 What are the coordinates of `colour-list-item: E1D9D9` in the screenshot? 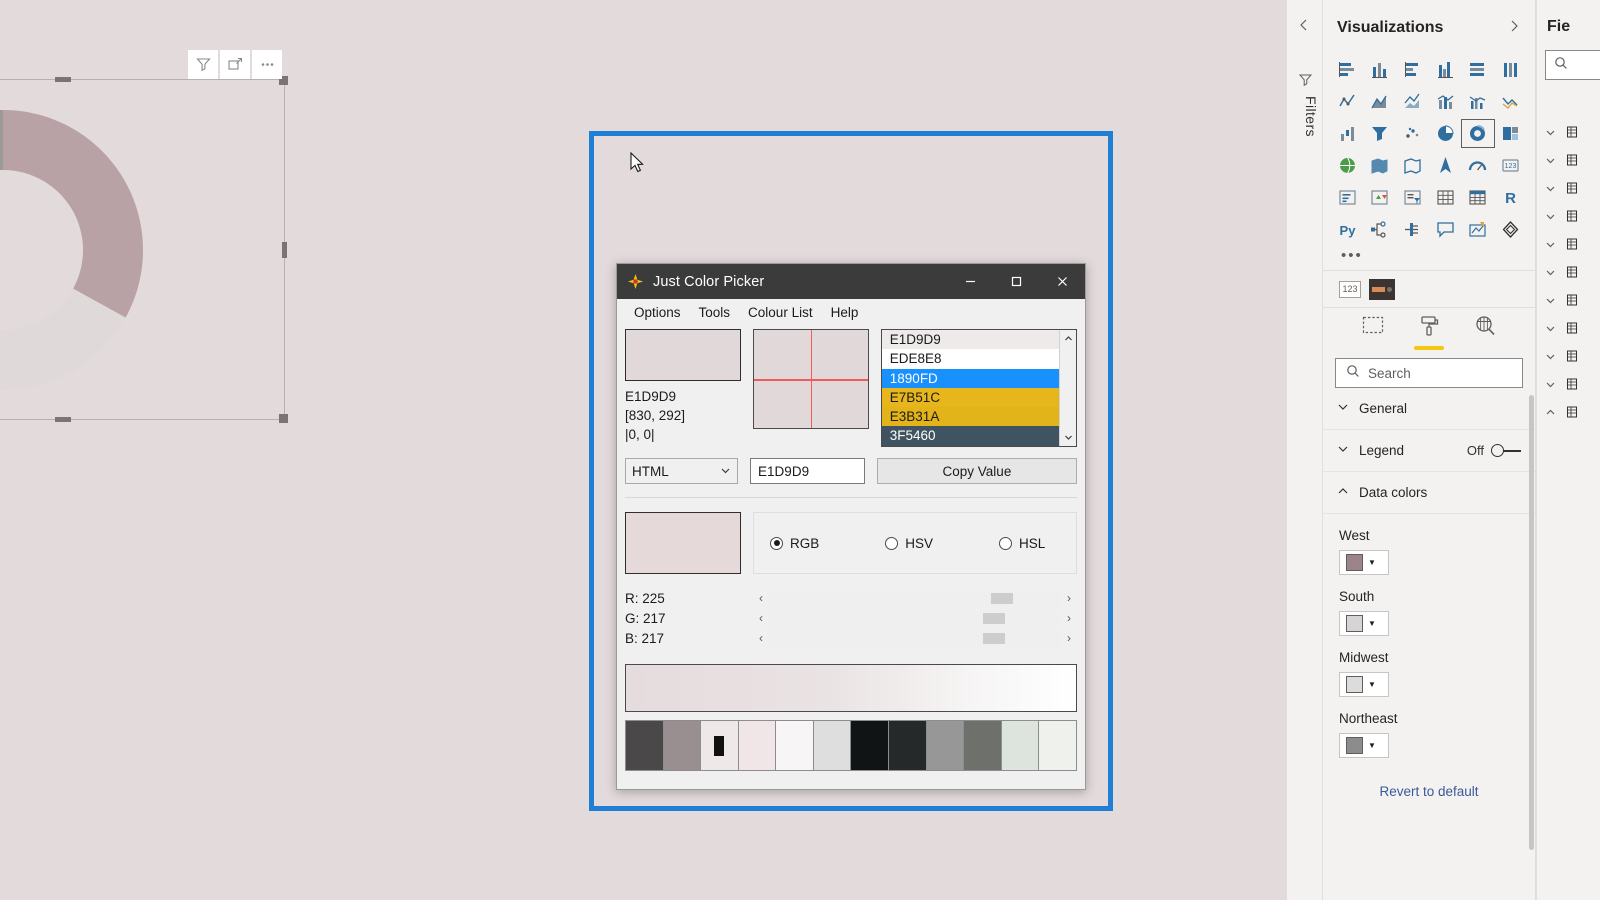 It's located at (970, 340).